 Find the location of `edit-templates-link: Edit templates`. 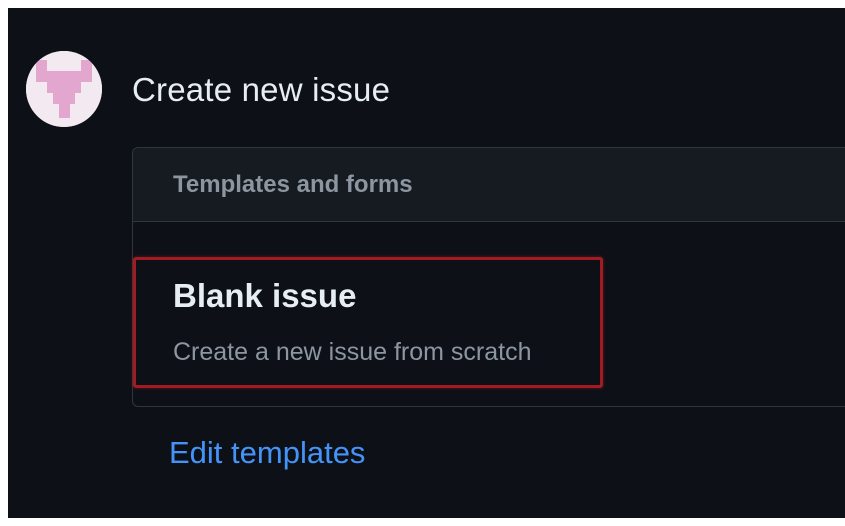

edit-templates-link: Edit templates is located at coordinates (267, 453).